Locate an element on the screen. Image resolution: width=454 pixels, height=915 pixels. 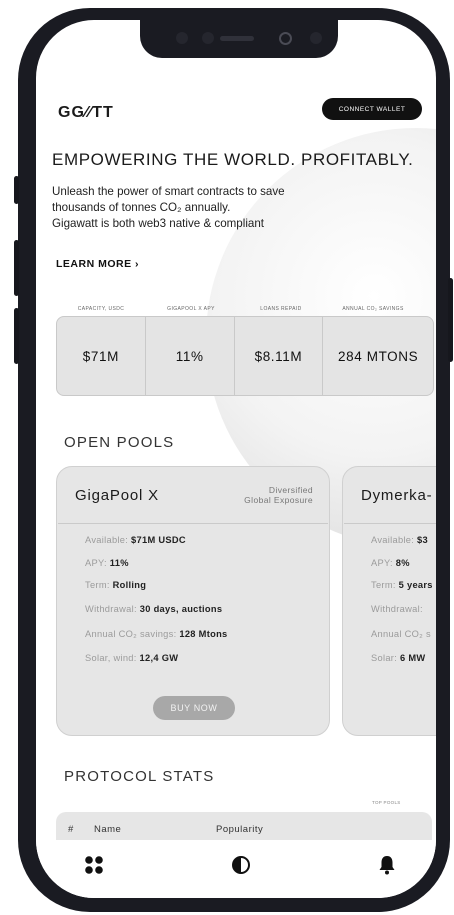
column-header-name: Name is located at coordinates (107, 829).